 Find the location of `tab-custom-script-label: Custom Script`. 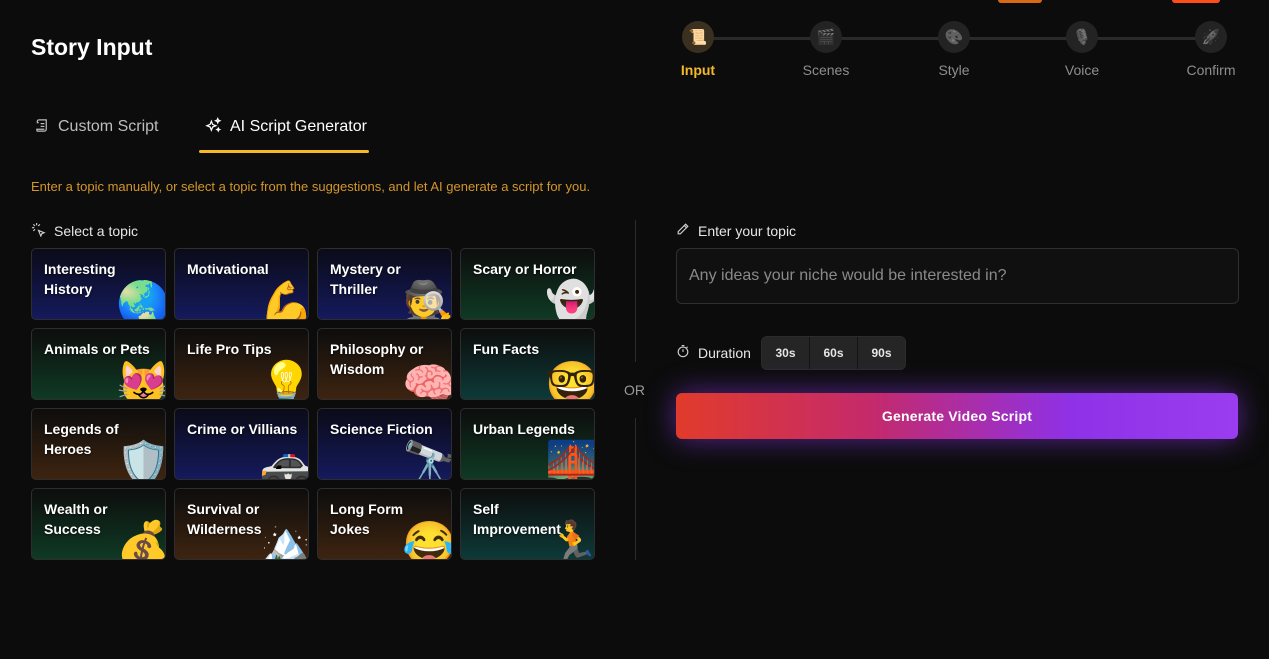

tab-custom-script-label: Custom Script is located at coordinates (108, 126).